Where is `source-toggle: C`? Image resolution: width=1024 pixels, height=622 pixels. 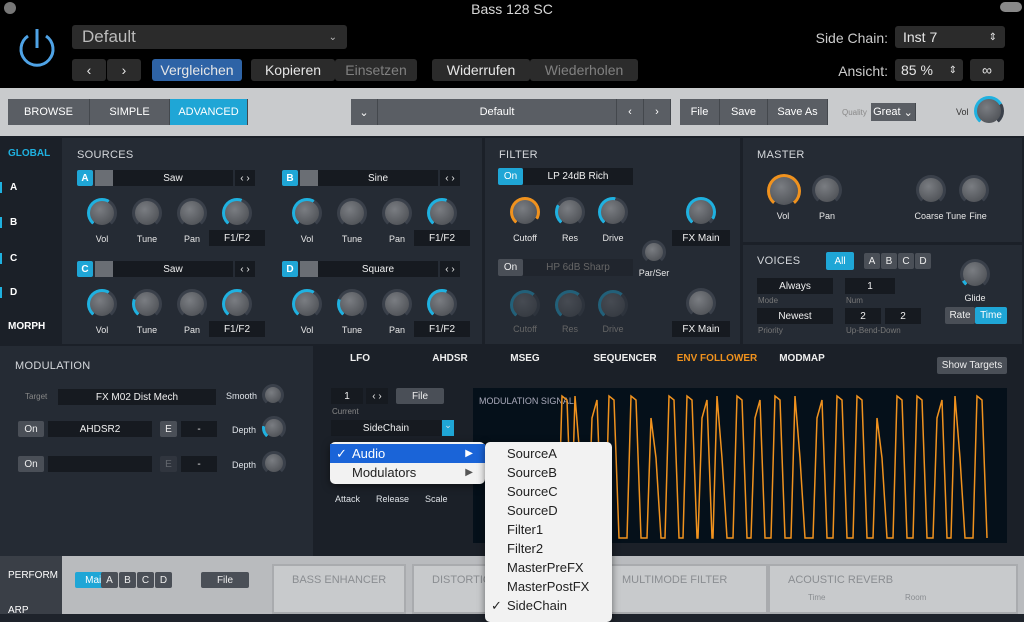
source-toggle: C is located at coordinates (85, 269).